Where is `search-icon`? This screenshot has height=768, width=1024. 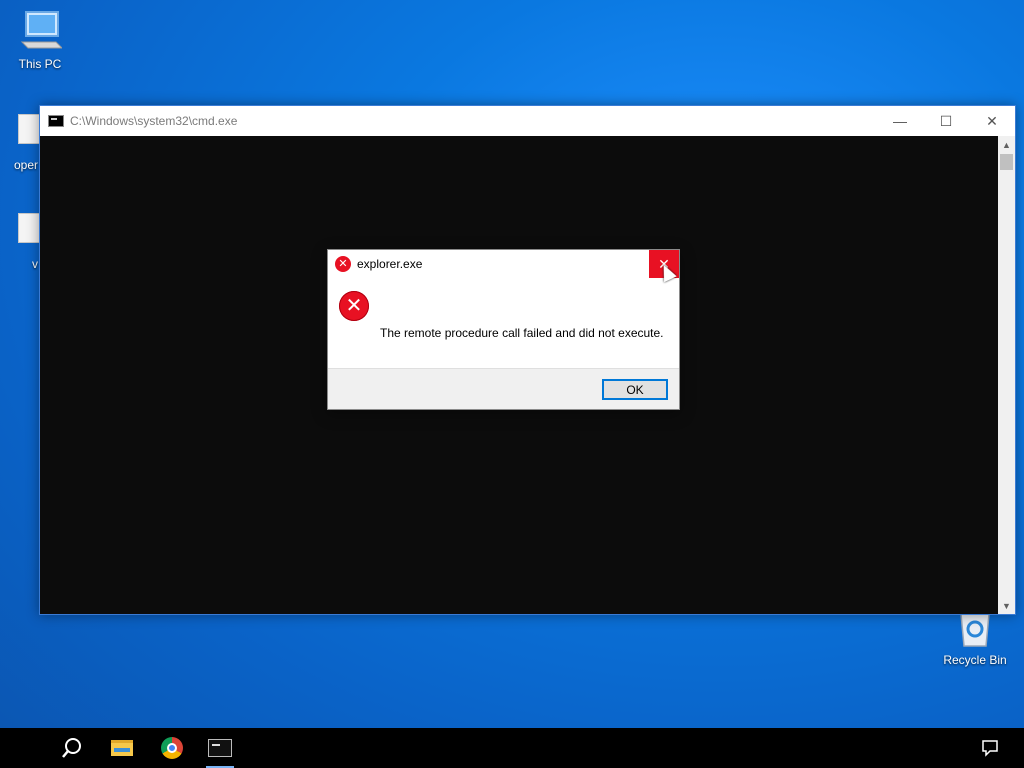 search-icon is located at coordinates (71, 748).